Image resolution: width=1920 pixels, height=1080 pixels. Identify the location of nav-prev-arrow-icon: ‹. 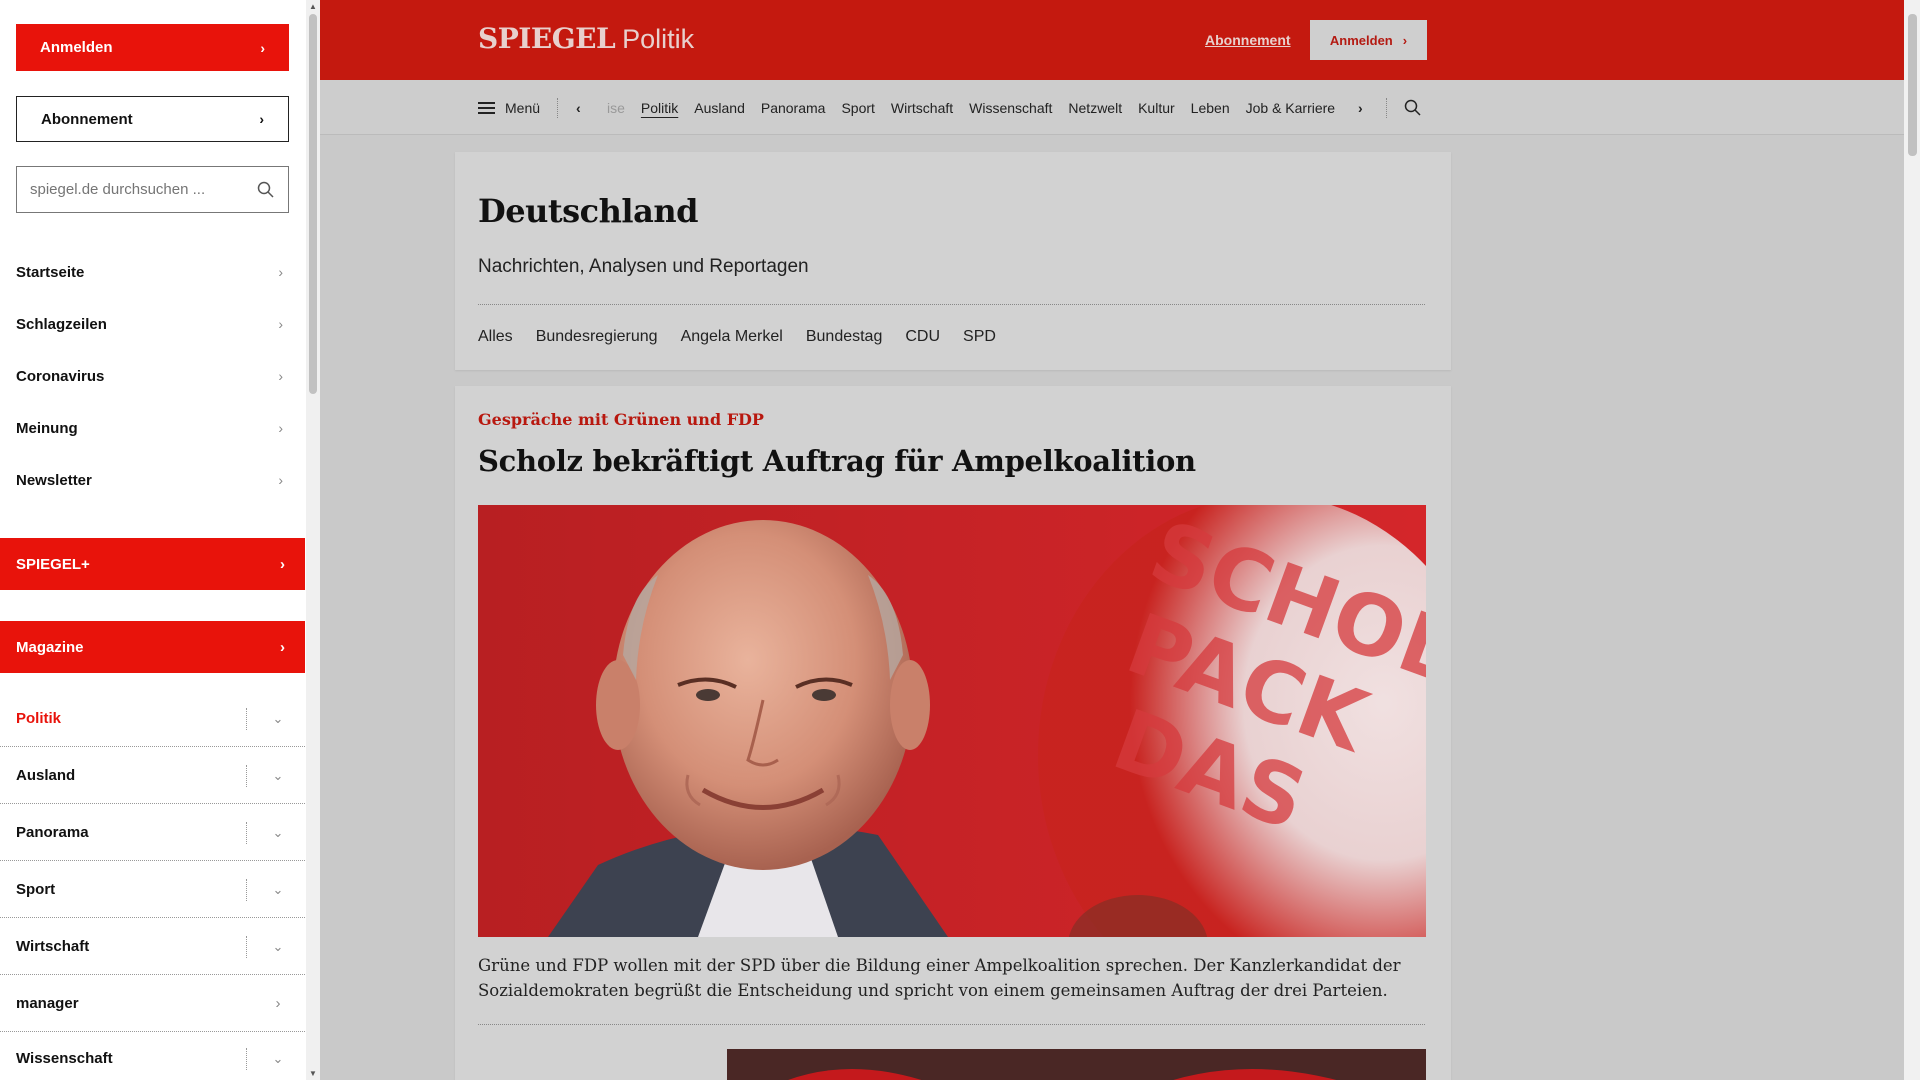
(578, 107).